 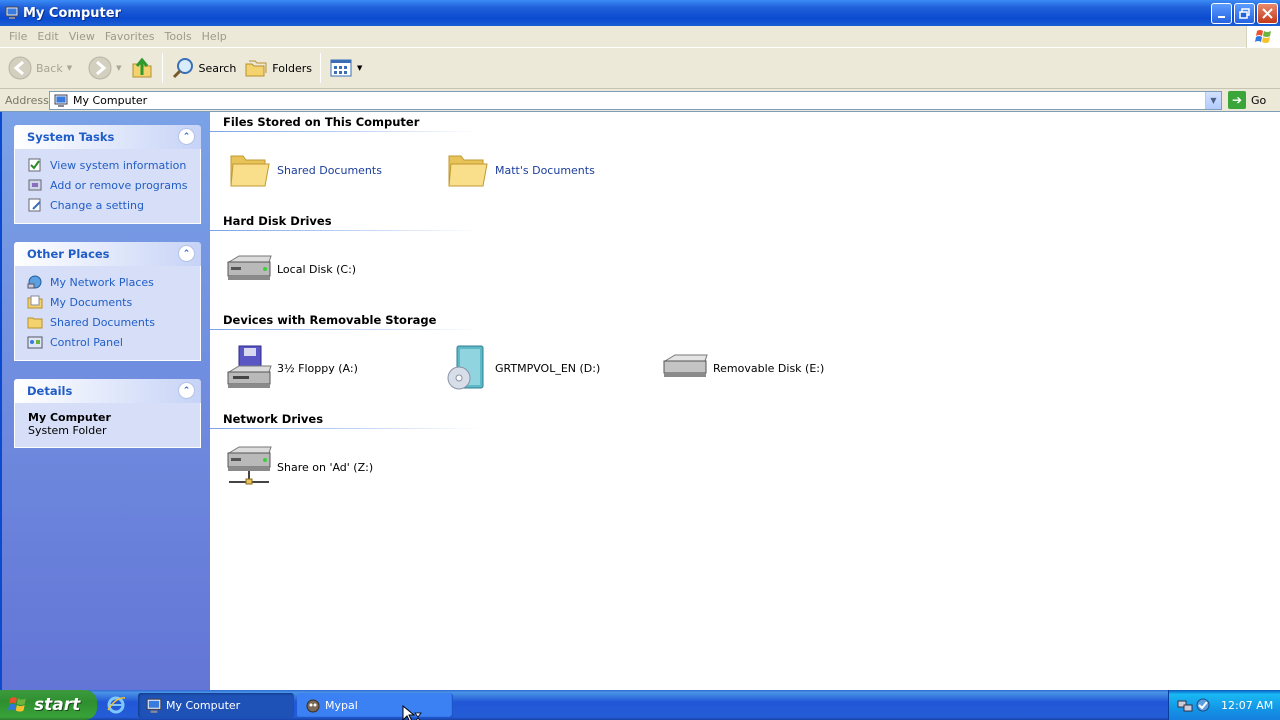 I want to click on window-title: My Computer, so click(x=72, y=13).